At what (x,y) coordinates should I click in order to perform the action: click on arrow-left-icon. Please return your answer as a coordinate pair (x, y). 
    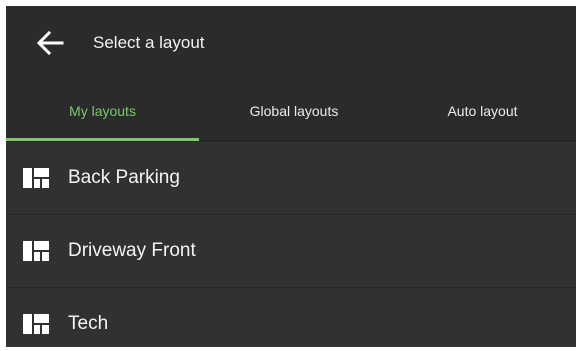
    Looking at the image, I should click on (50, 43).